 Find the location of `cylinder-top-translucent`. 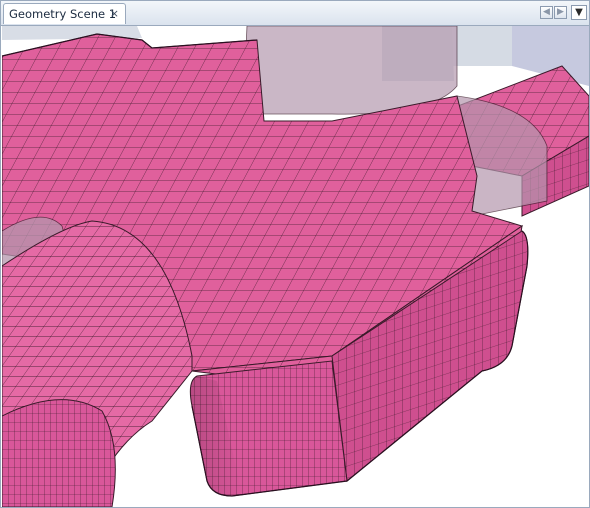

cylinder-top-translucent is located at coordinates (352, 70).